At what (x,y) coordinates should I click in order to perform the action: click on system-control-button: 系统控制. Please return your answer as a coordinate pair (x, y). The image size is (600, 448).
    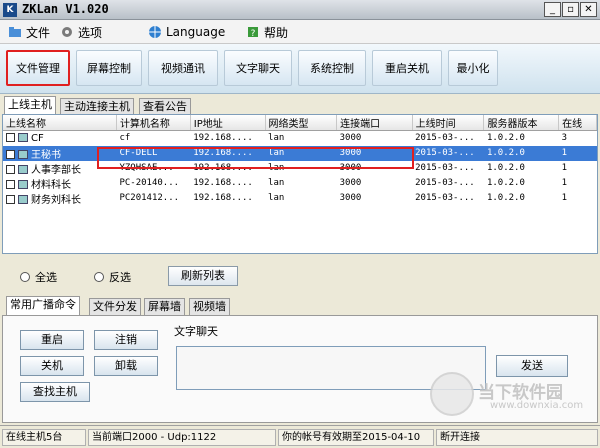
    Looking at the image, I should click on (332, 68).